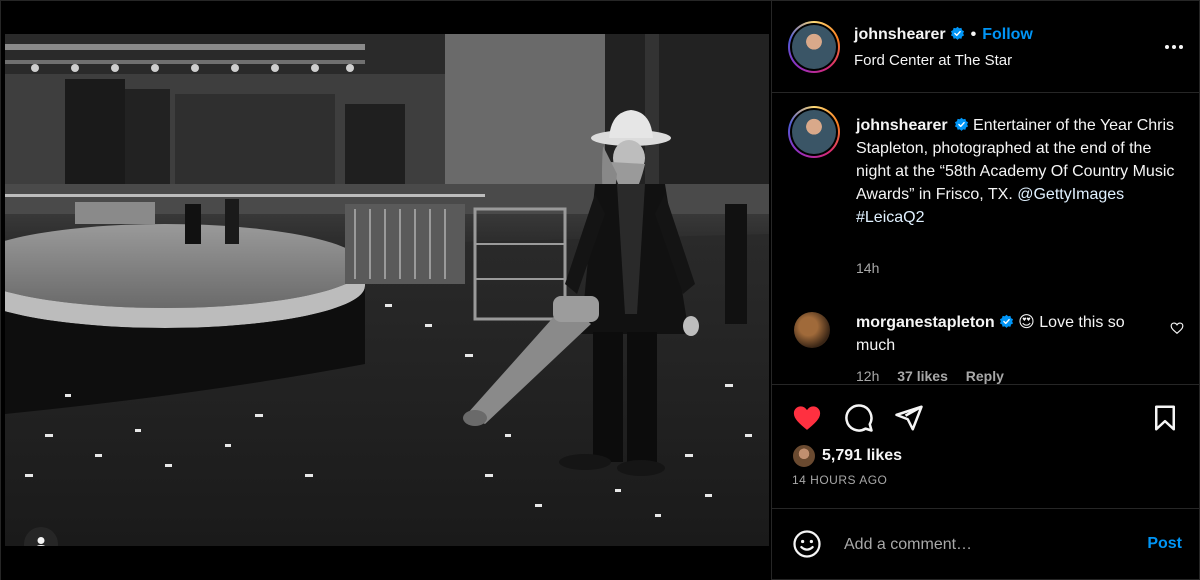 This screenshot has width=1200, height=580. I want to click on comment-meta: 12h 37 likes Reply, so click(937, 376).